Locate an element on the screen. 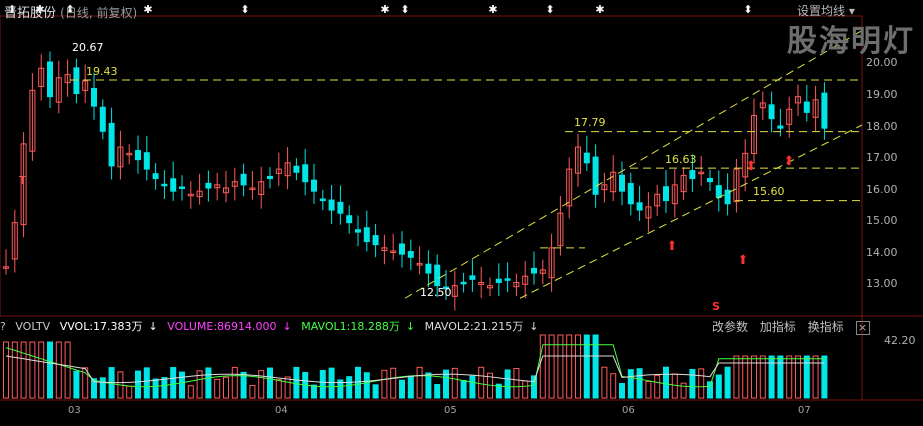 This screenshot has height=426, width=923. x-tick-06: 06 is located at coordinates (628, 410).